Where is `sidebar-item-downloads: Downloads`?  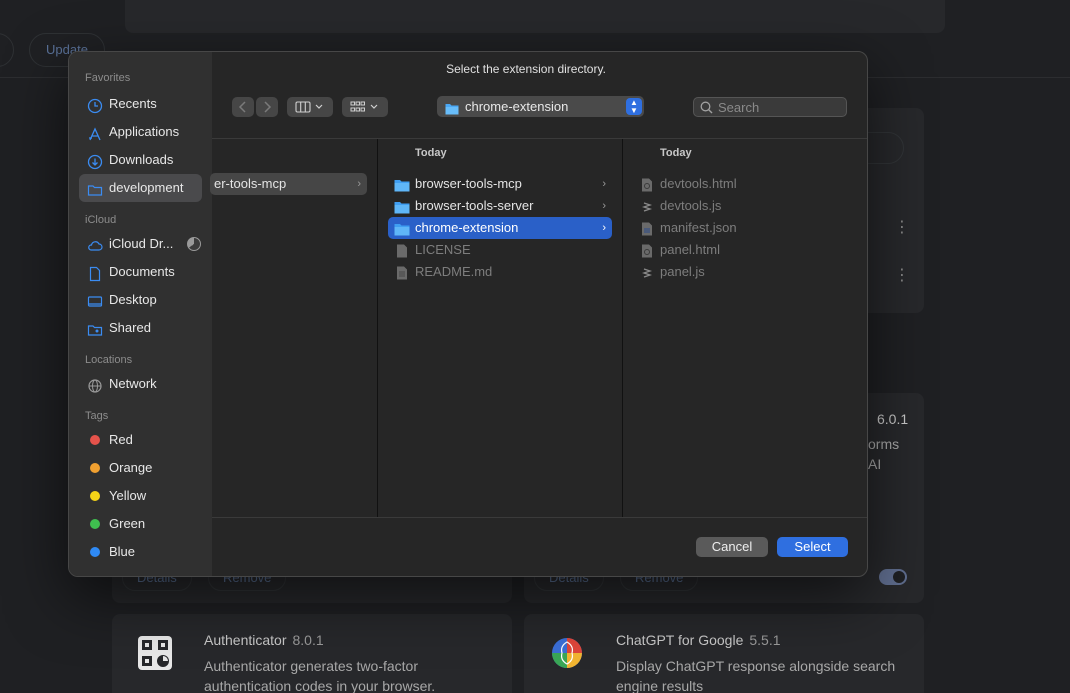
sidebar-item-downloads: Downloads is located at coordinates (140, 160).